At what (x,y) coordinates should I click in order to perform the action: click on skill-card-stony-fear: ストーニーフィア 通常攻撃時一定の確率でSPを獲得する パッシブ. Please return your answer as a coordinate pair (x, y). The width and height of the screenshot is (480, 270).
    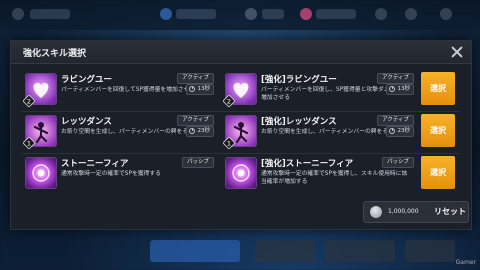
    Looking at the image, I should click on (122, 173).